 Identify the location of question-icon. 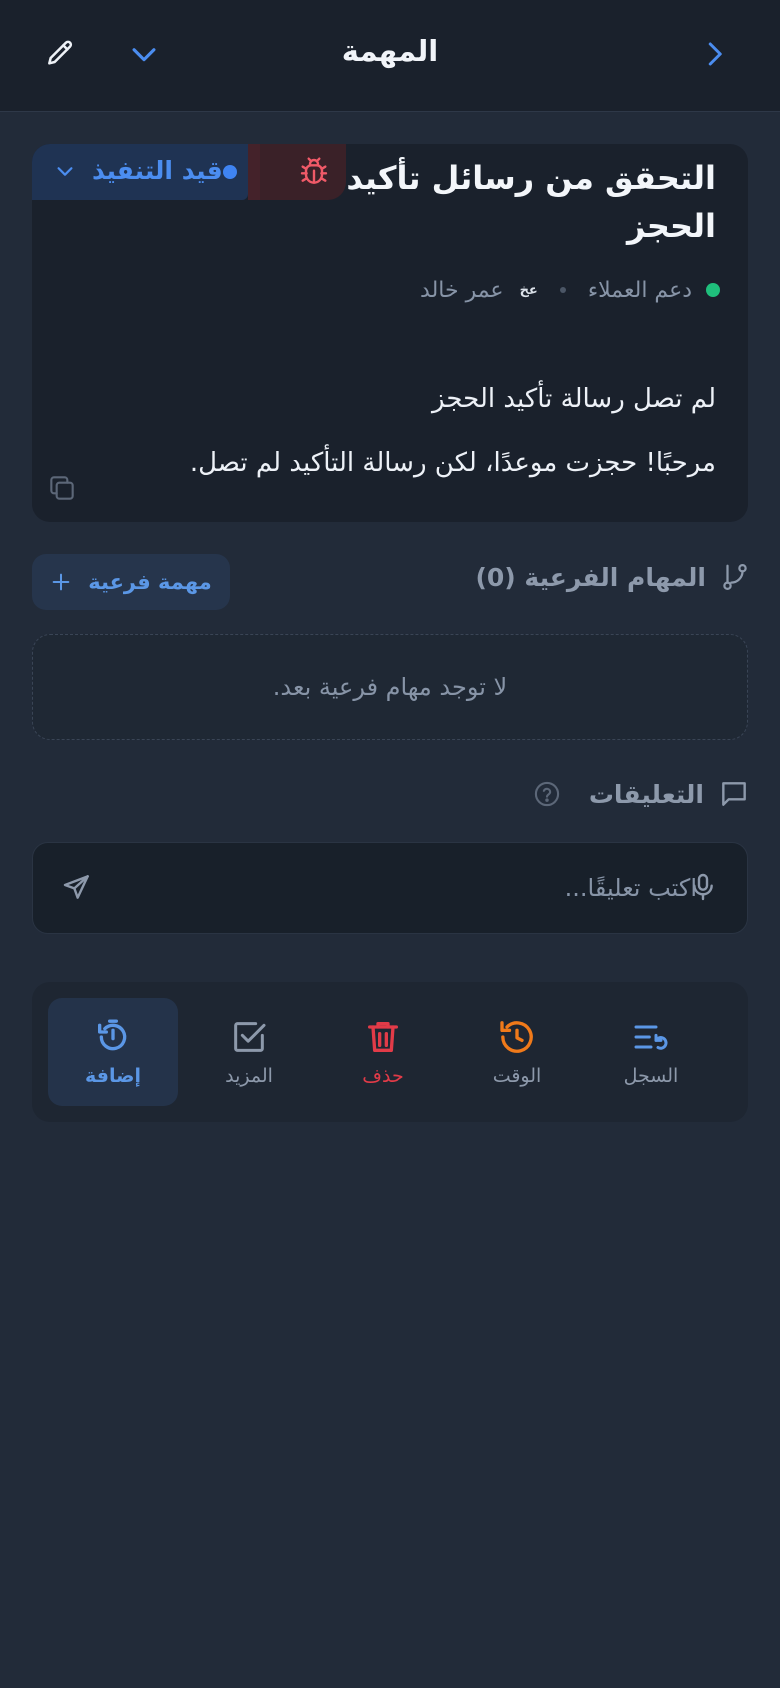
(547, 794).